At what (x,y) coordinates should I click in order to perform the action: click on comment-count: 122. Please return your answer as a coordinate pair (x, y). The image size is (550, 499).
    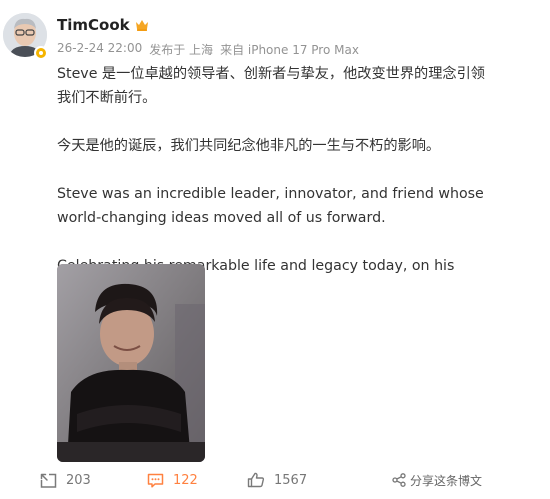
    Looking at the image, I should click on (185, 480).